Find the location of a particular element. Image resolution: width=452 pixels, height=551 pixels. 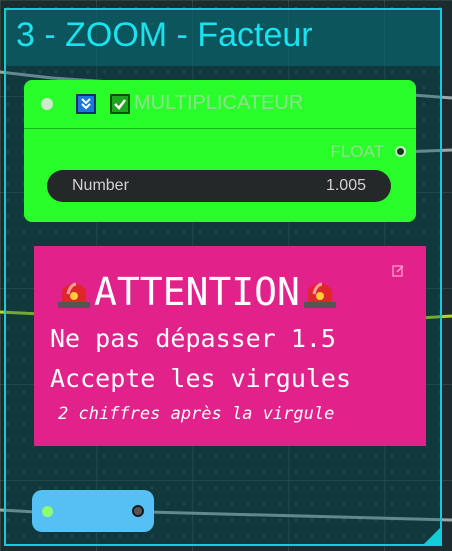

input-slot is located at coordinates (47, 511).